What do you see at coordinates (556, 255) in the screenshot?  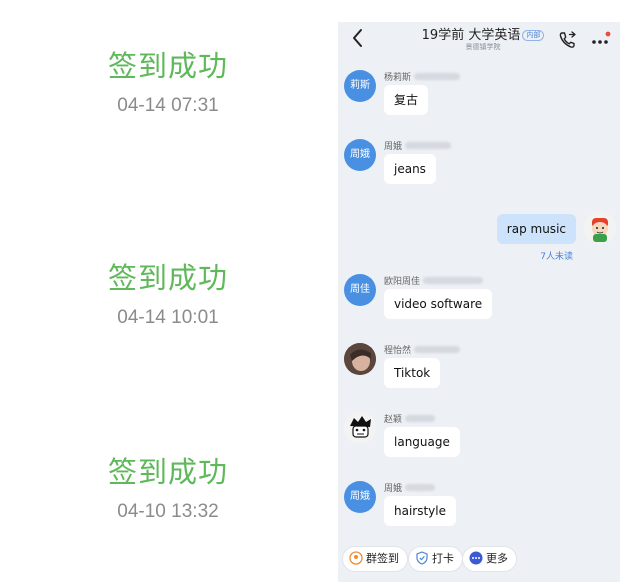 I see `unread-count: 7人未读` at bounding box center [556, 255].